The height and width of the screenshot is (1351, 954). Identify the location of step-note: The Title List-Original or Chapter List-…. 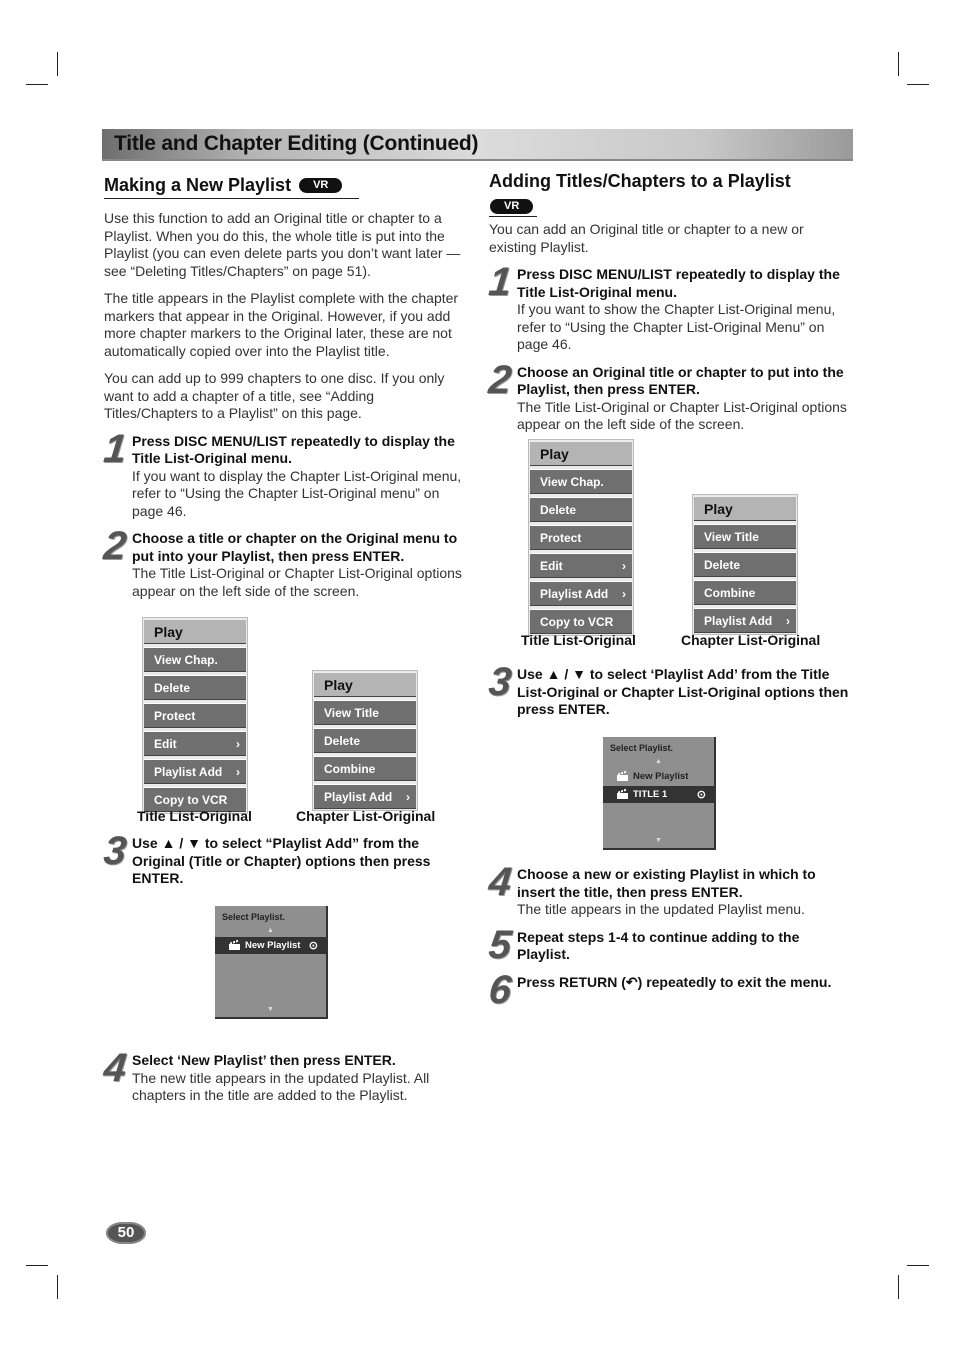
(297, 582).